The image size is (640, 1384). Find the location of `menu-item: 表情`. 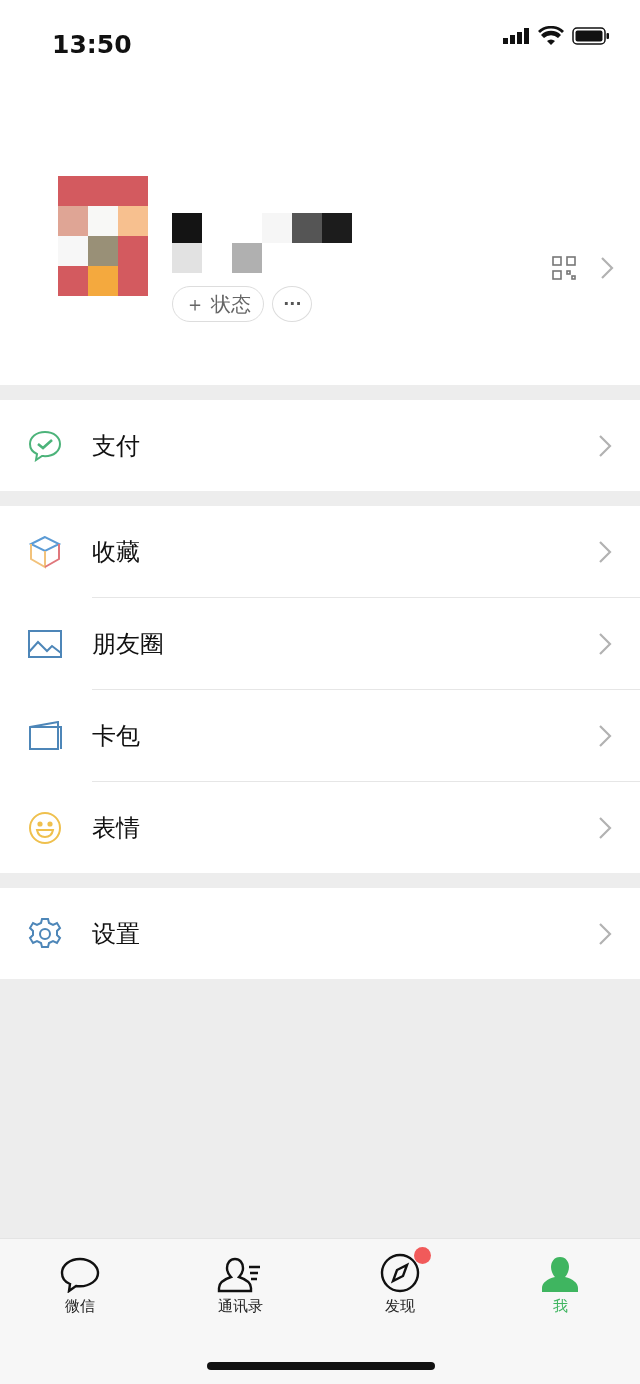

menu-item: 表情 is located at coordinates (320, 827).